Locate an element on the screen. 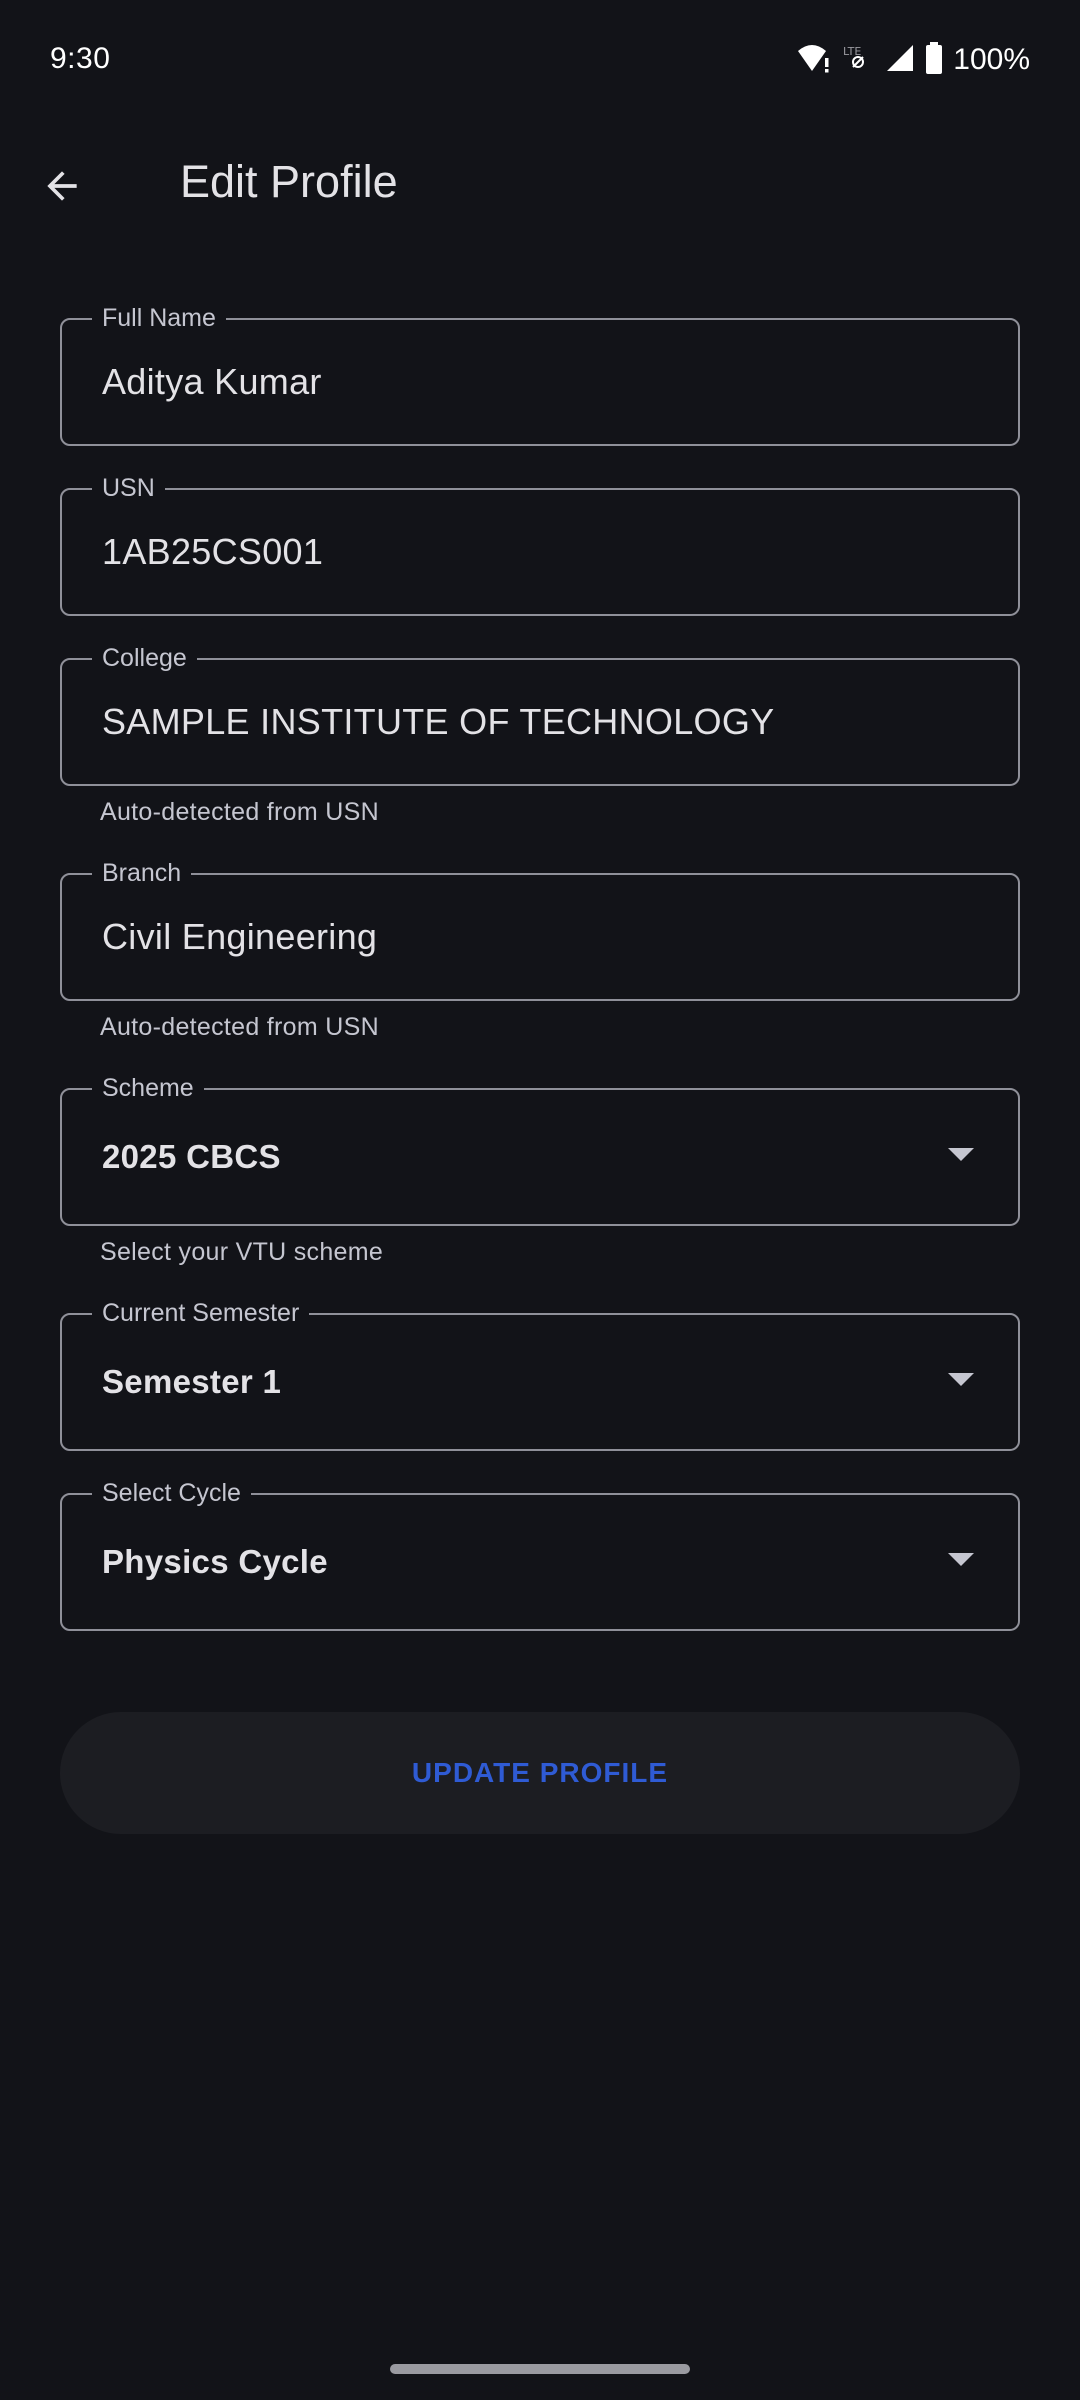  back-button is located at coordinates (62, 186).